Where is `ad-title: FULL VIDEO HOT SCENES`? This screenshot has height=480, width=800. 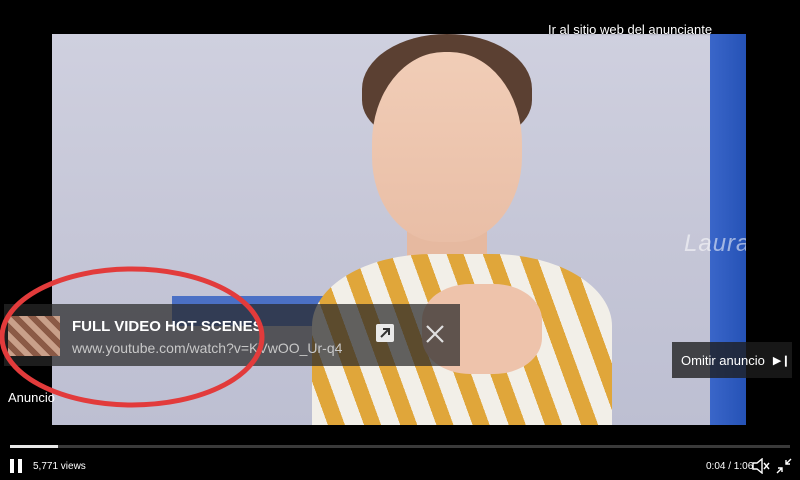 ad-title: FULL VIDEO HOT SCENES is located at coordinates (167, 326).